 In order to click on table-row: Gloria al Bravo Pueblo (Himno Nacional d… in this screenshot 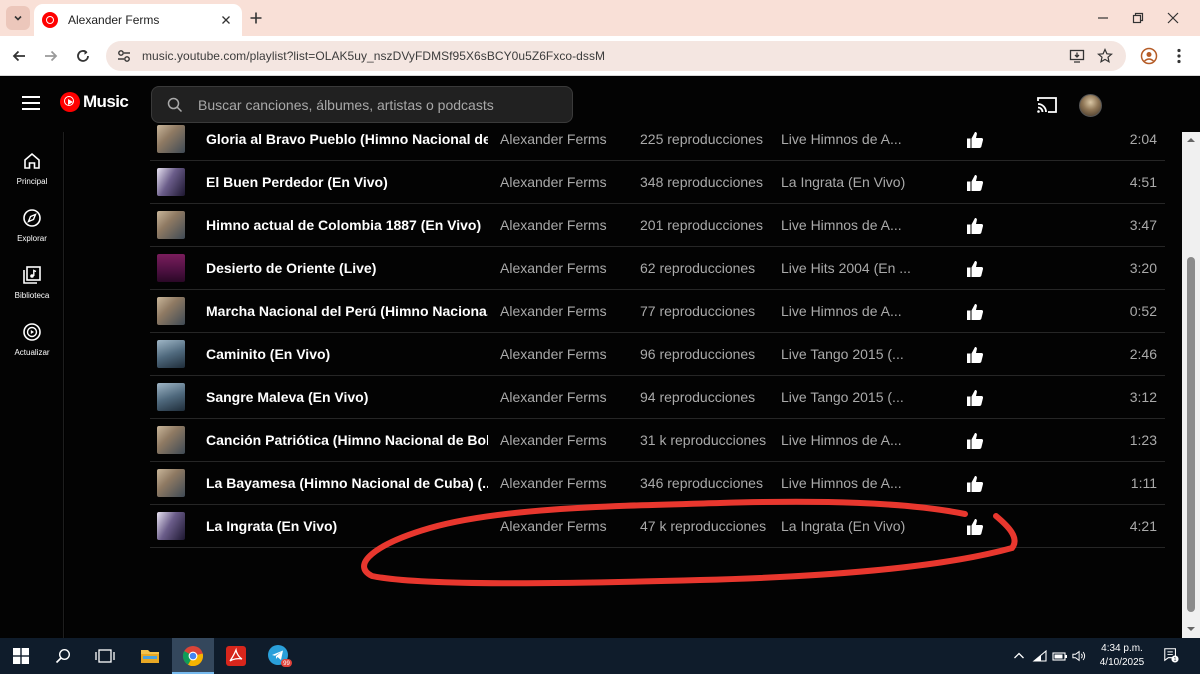, I will do `click(657, 139)`.